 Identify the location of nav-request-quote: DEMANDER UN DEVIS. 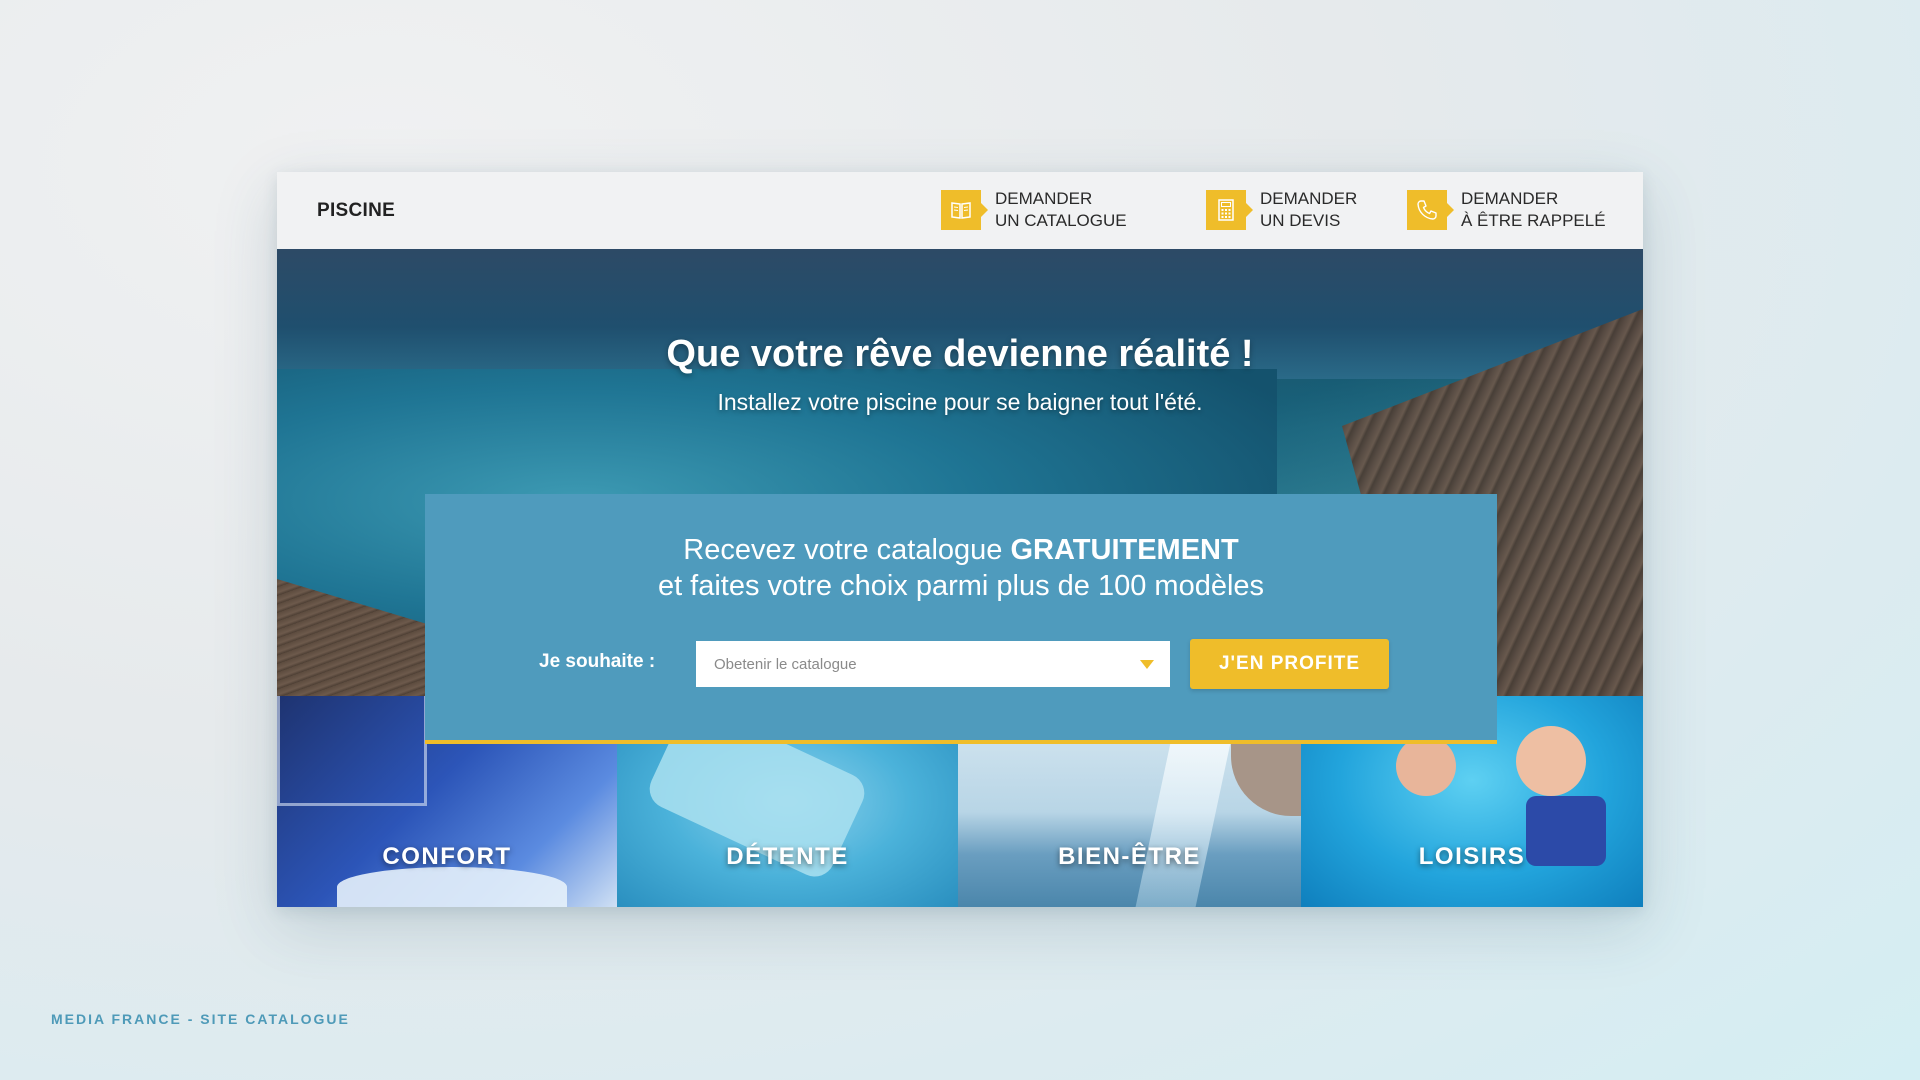
(1281, 210).